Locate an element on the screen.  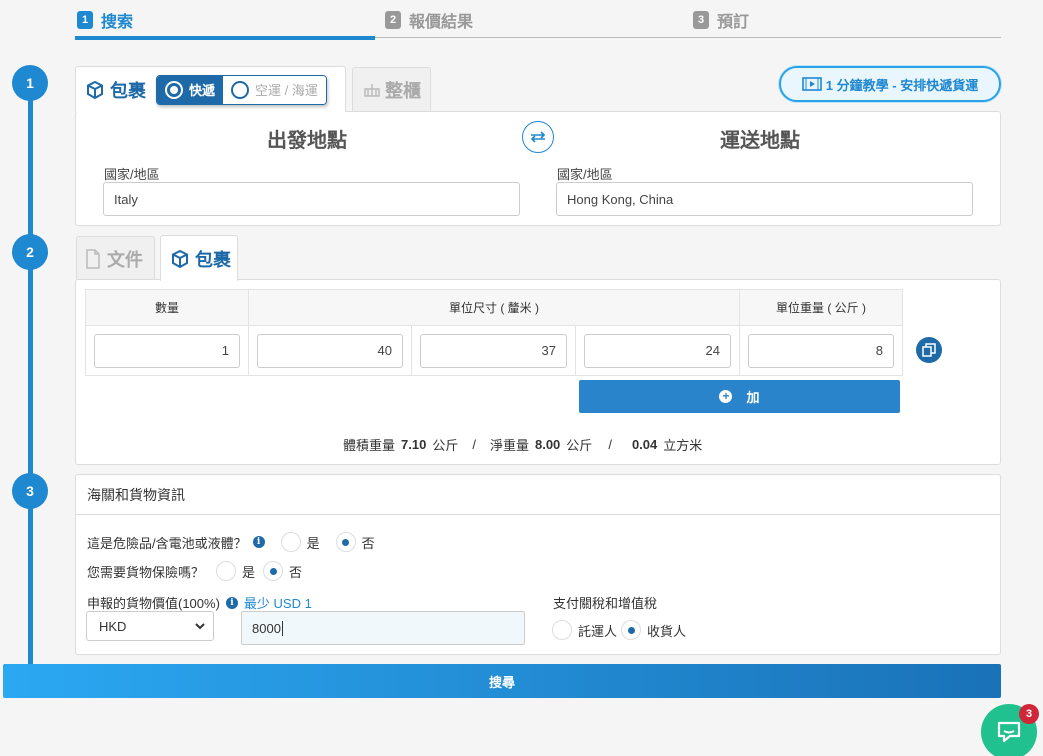
weight-summary: 體積重量 7.10 公斤 / 淨重量 8.00 公斤 / 0.04 立方米 is located at coordinates (522, 444).